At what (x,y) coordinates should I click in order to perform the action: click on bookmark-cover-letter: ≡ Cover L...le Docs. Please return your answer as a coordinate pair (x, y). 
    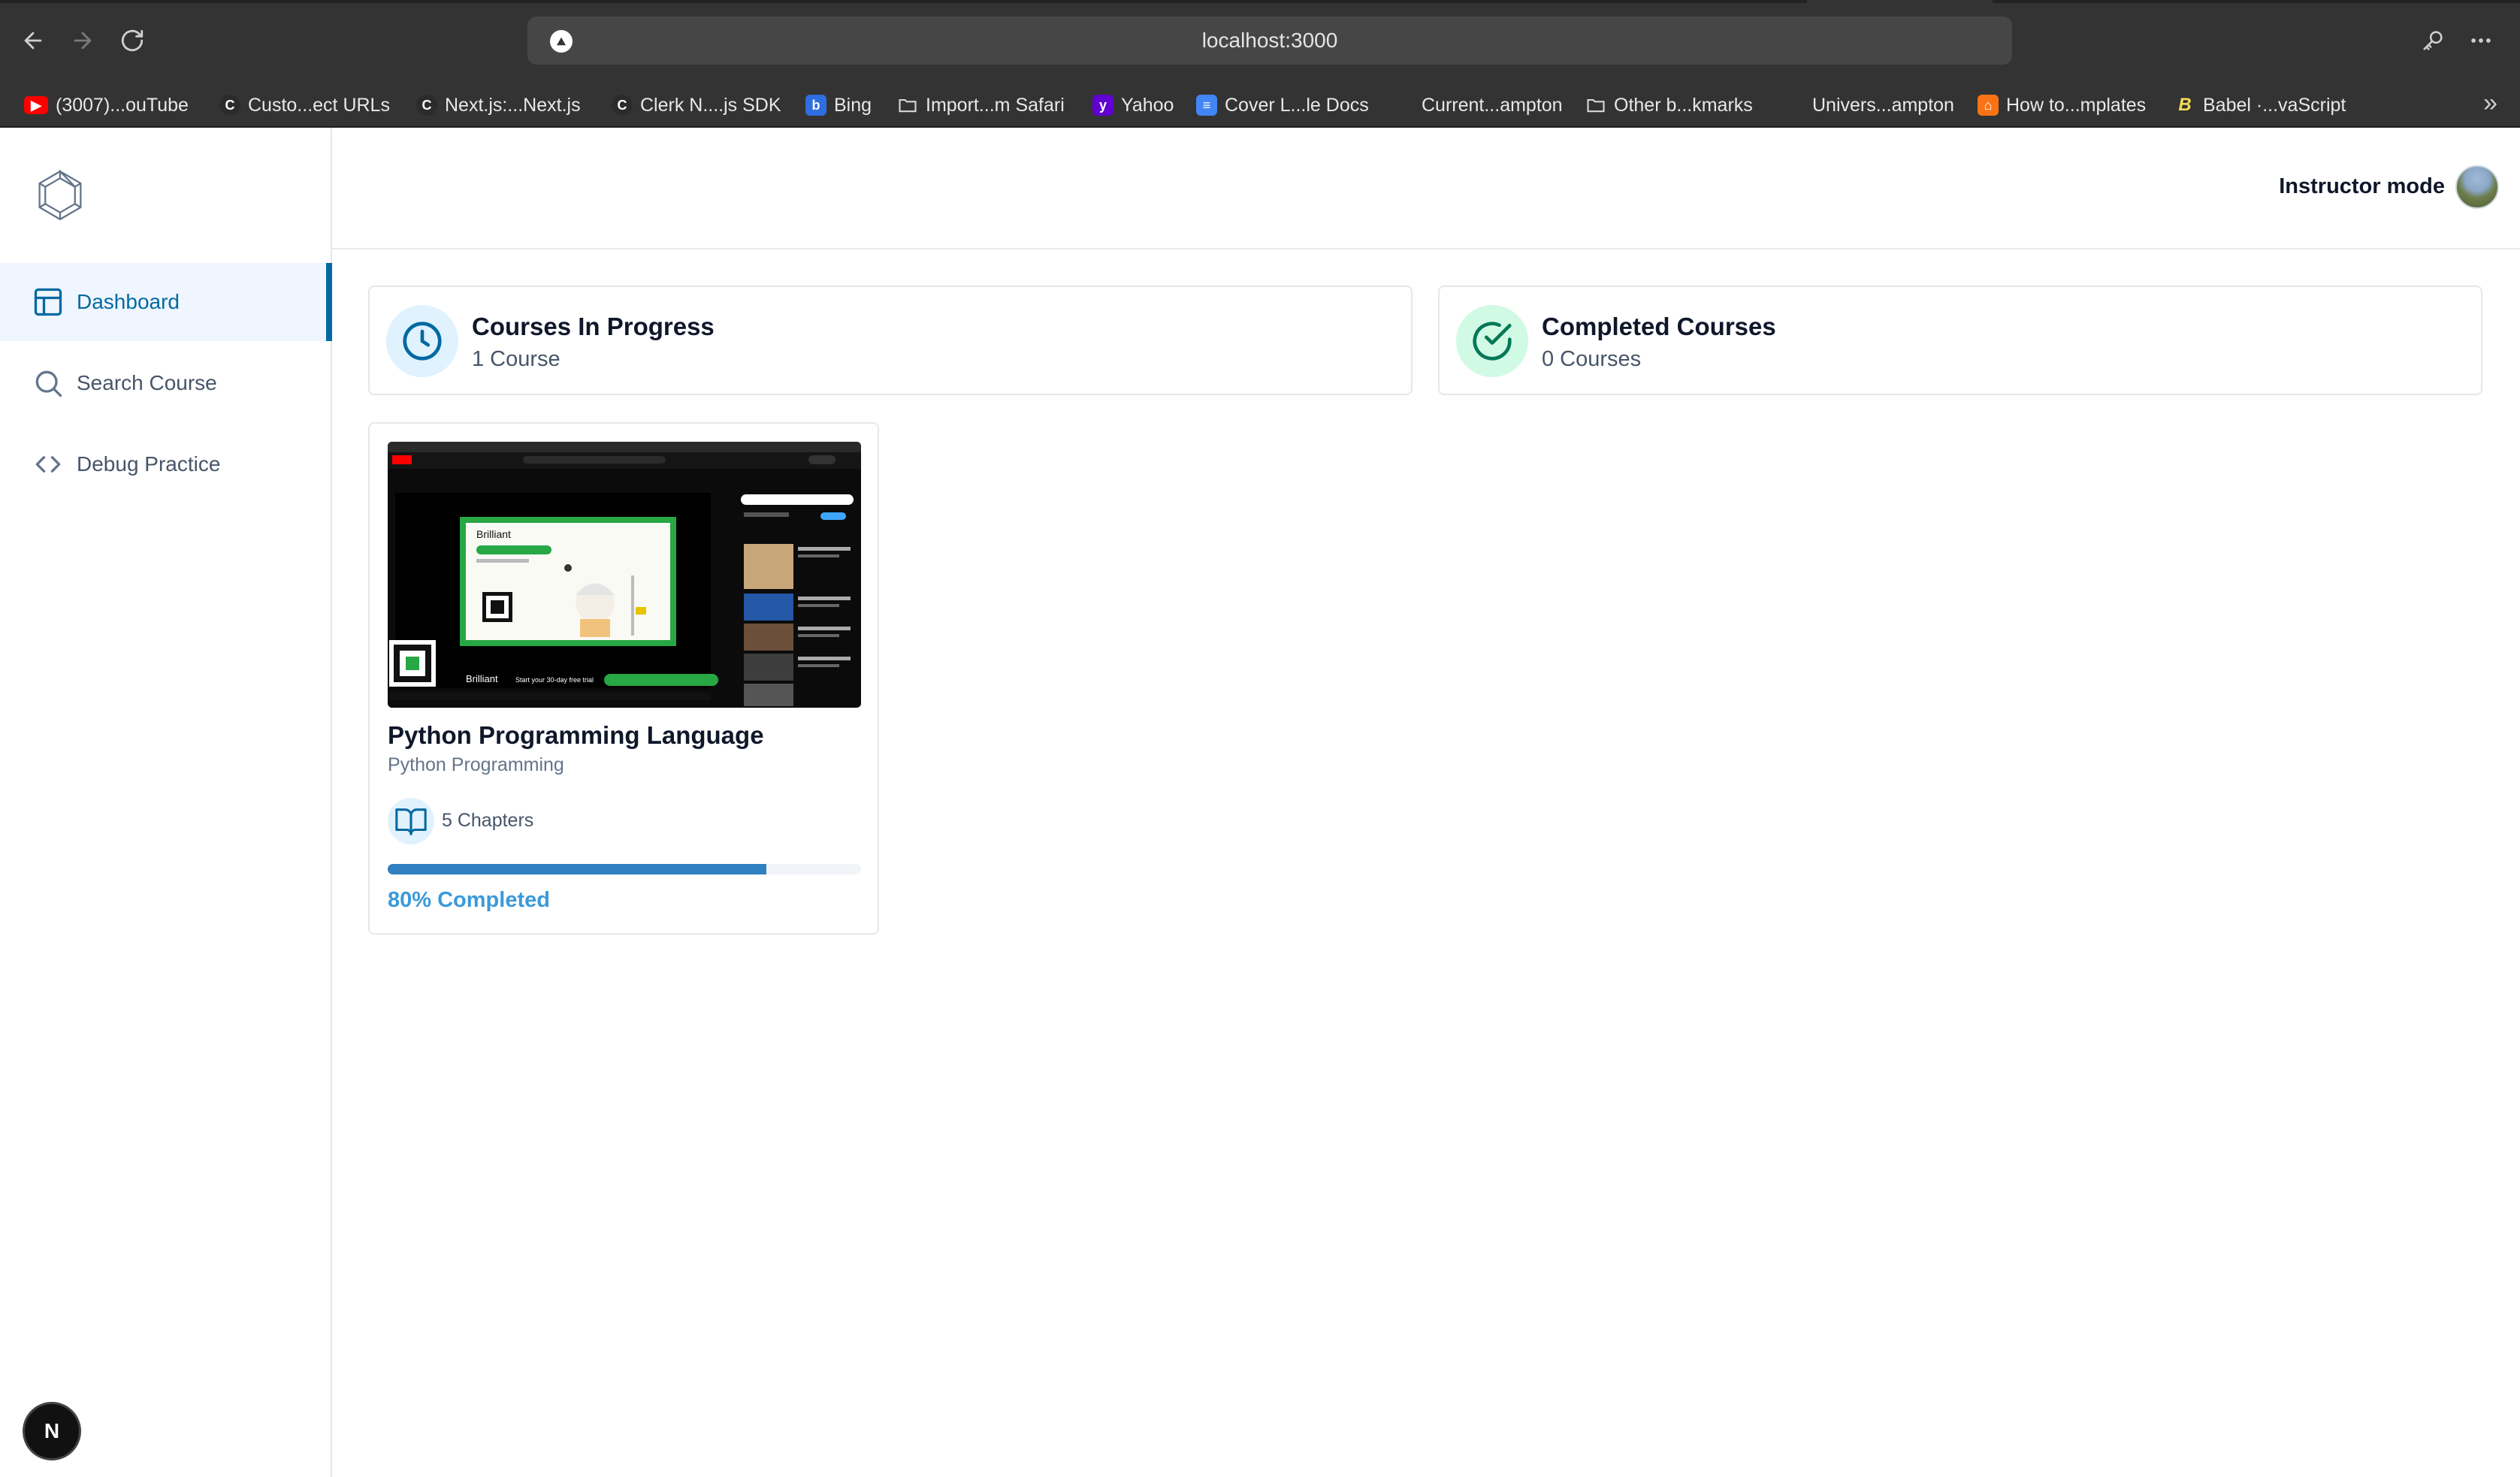
    Looking at the image, I should click on (1282, 105).